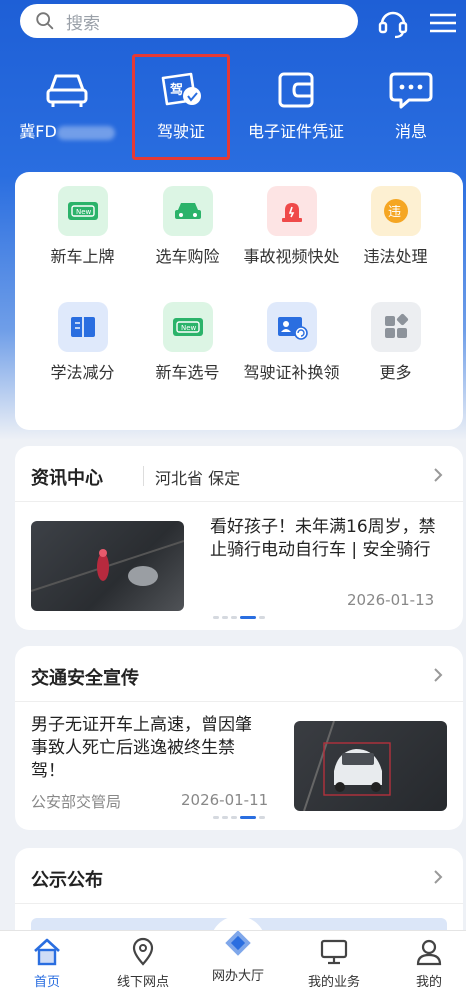 This screenshot has height=999, width=466. I want to click on nav-label: 线下网点, so click(142, 982).